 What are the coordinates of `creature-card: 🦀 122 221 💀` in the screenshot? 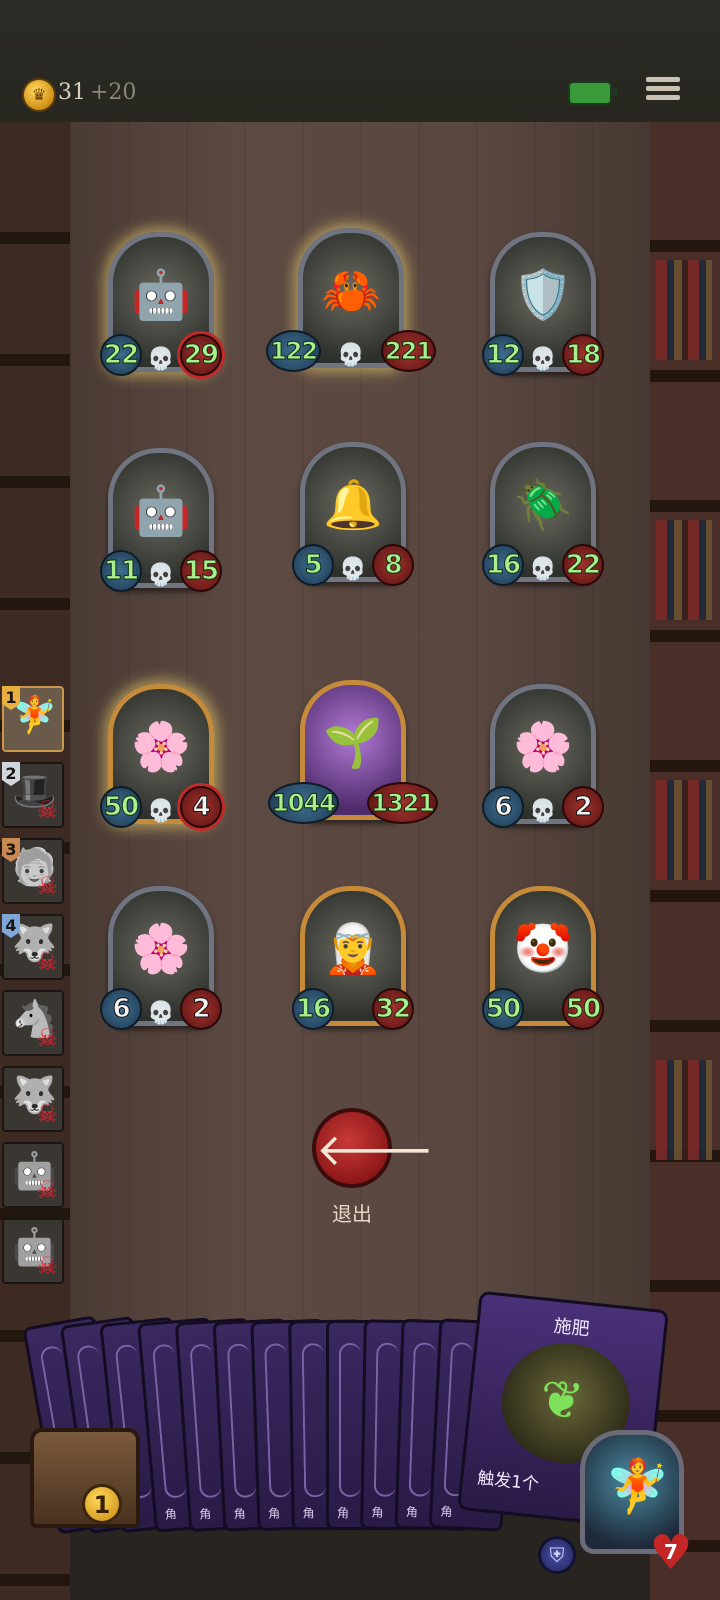 It's located at (351, 303).